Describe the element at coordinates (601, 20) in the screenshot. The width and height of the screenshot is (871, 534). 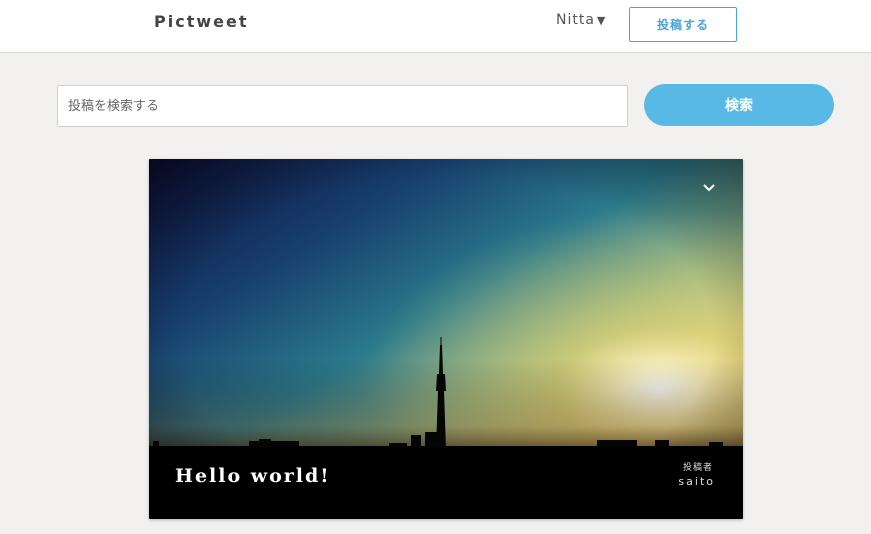
I see `caret-down-icon: ▼` at that location.